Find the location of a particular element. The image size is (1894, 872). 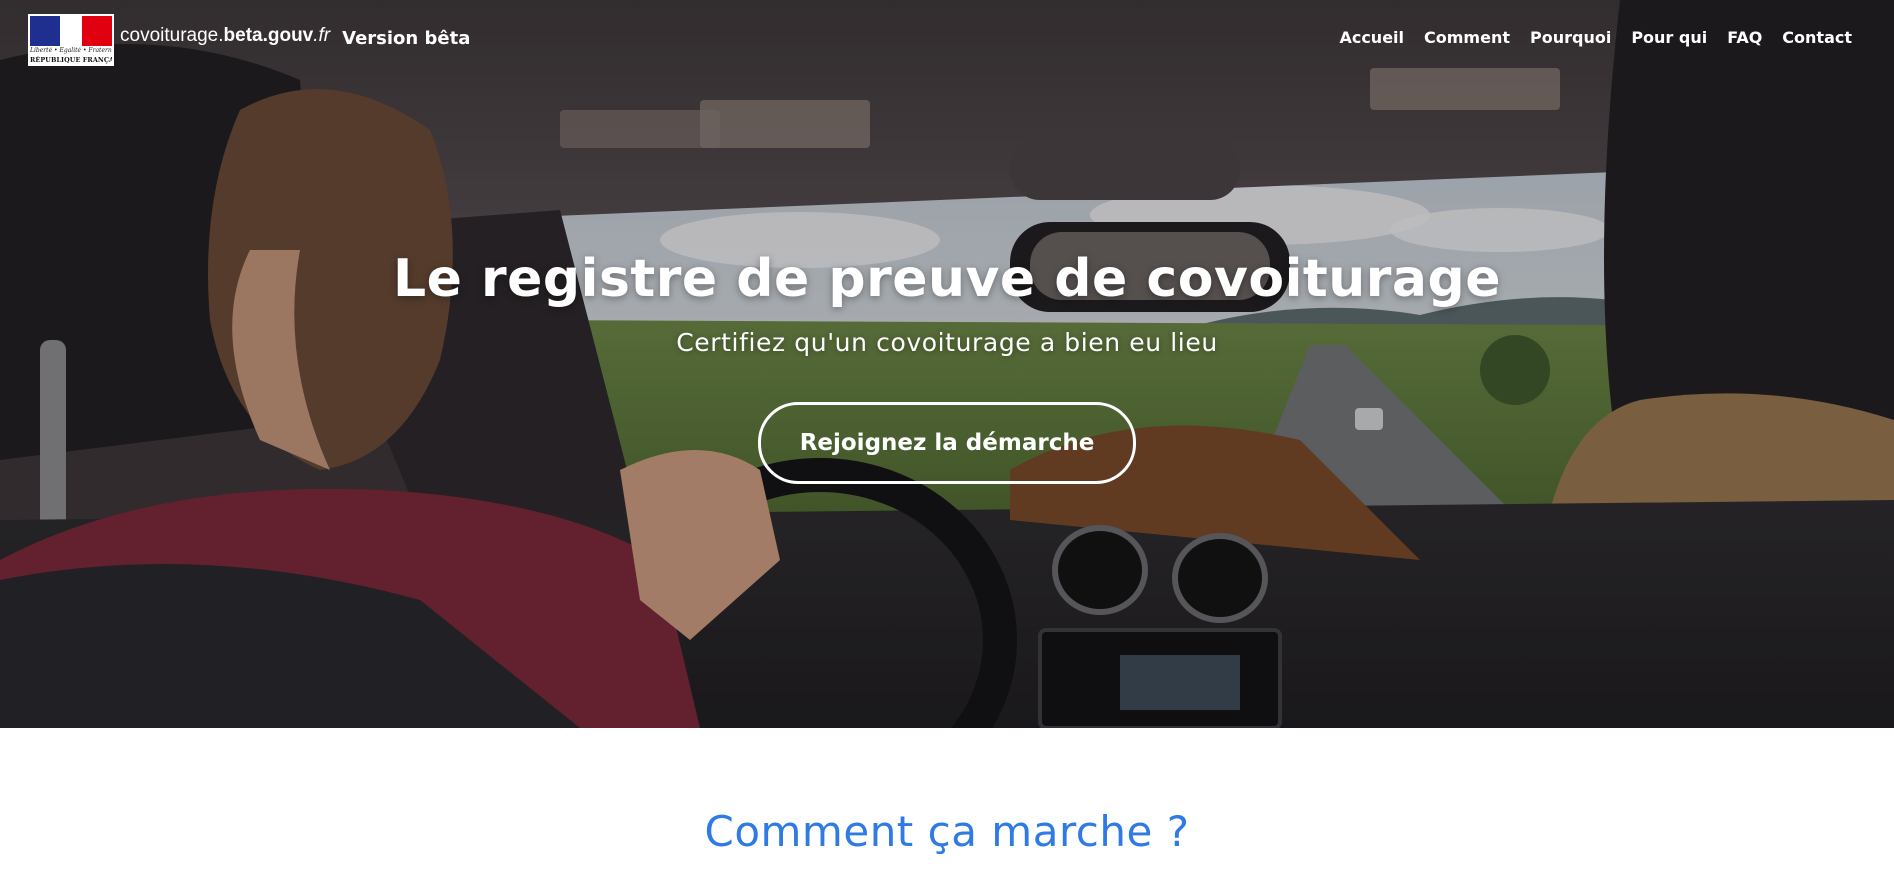

site-domain-link: covoiturage.beta.gouv.fr is located at coordinates (225, 36).